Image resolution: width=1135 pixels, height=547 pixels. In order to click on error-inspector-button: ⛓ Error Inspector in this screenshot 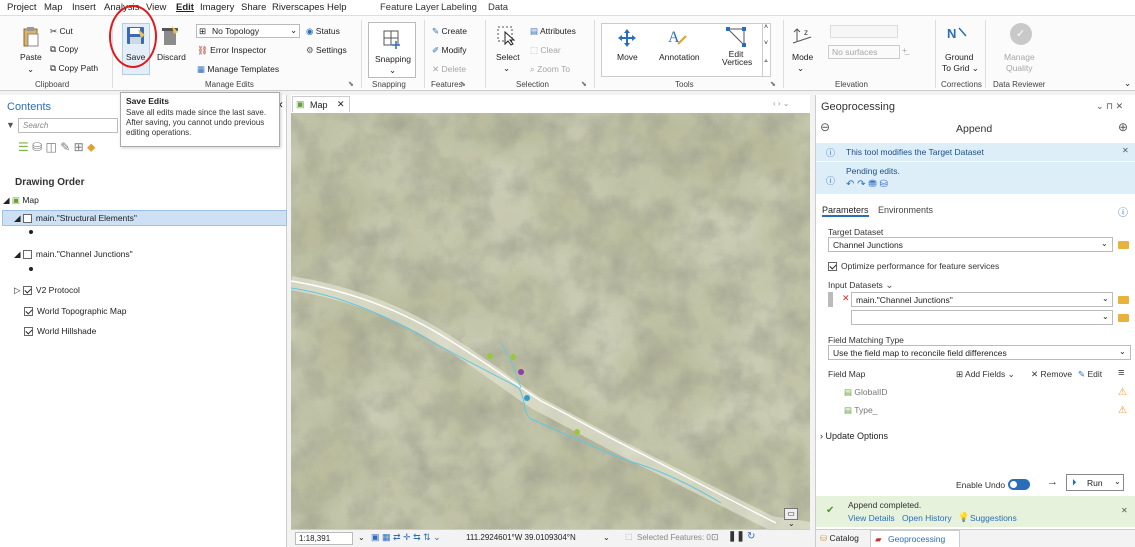, I will do `click(231, 50)`.